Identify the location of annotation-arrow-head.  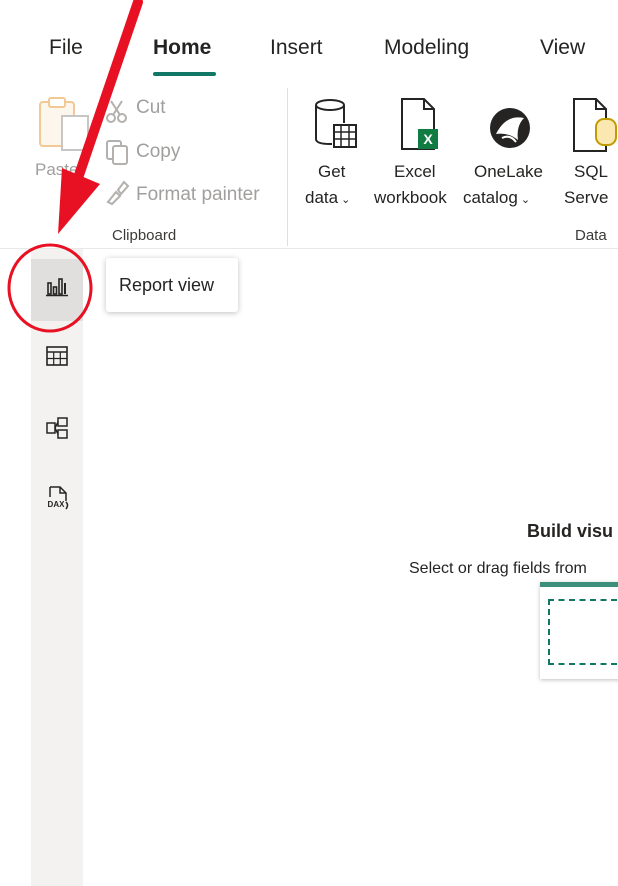
(79, 201).